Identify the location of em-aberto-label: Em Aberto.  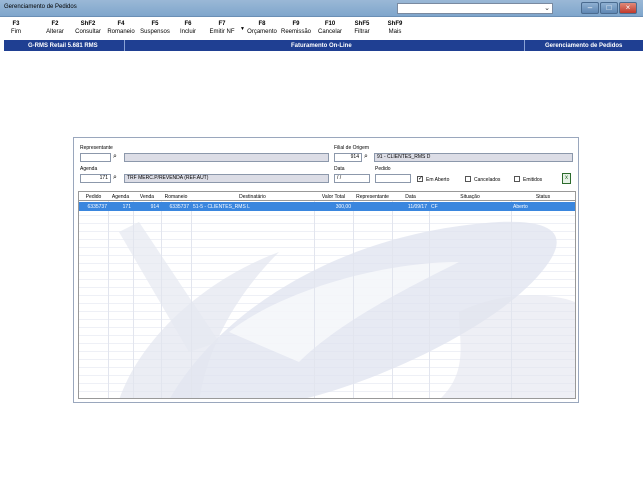
(438, 180).